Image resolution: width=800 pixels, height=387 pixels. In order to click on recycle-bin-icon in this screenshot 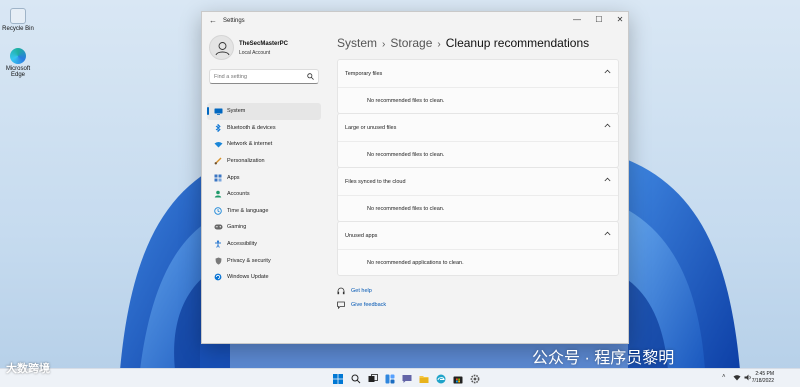, I will do `click(18, 16)`.